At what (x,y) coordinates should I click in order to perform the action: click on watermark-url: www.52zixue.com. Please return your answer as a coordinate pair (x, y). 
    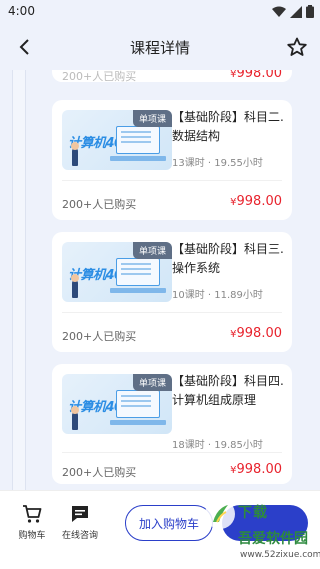
    Looking at the image, I should click on (280, 555).